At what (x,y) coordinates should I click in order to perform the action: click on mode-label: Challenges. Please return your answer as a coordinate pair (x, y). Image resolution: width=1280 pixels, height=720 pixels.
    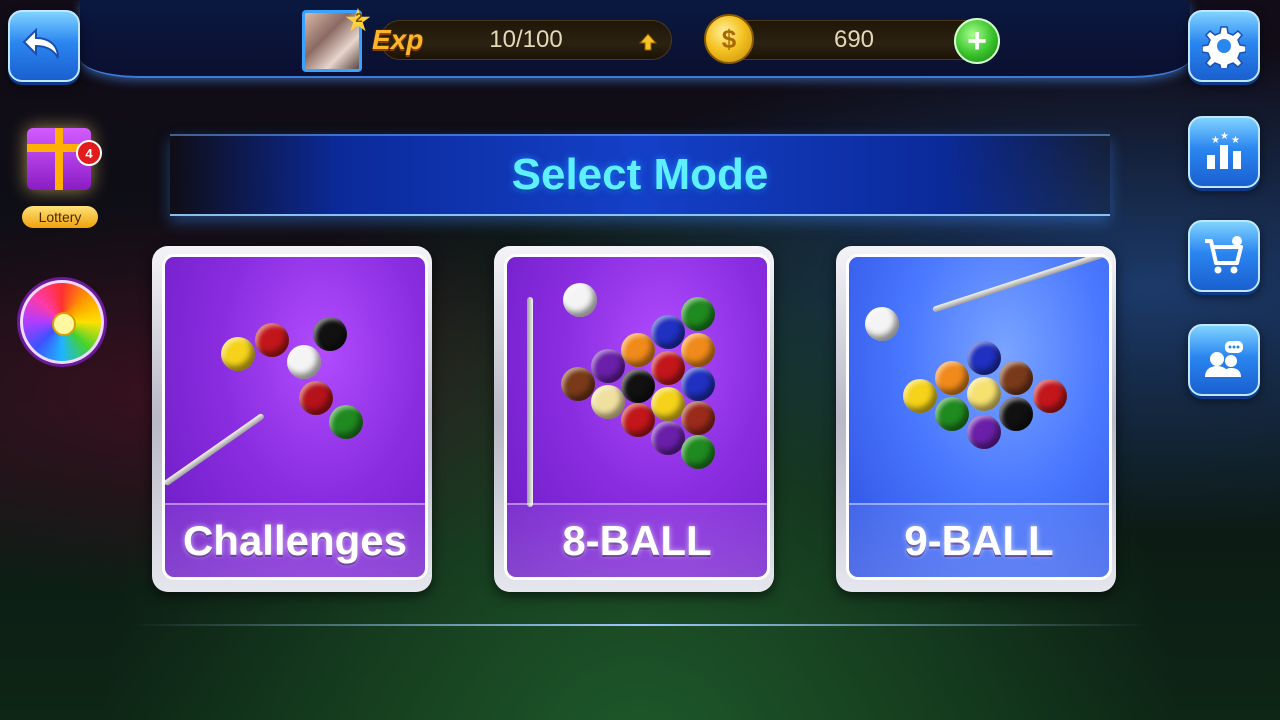
    Looking at the image, I should click on (295, 540).